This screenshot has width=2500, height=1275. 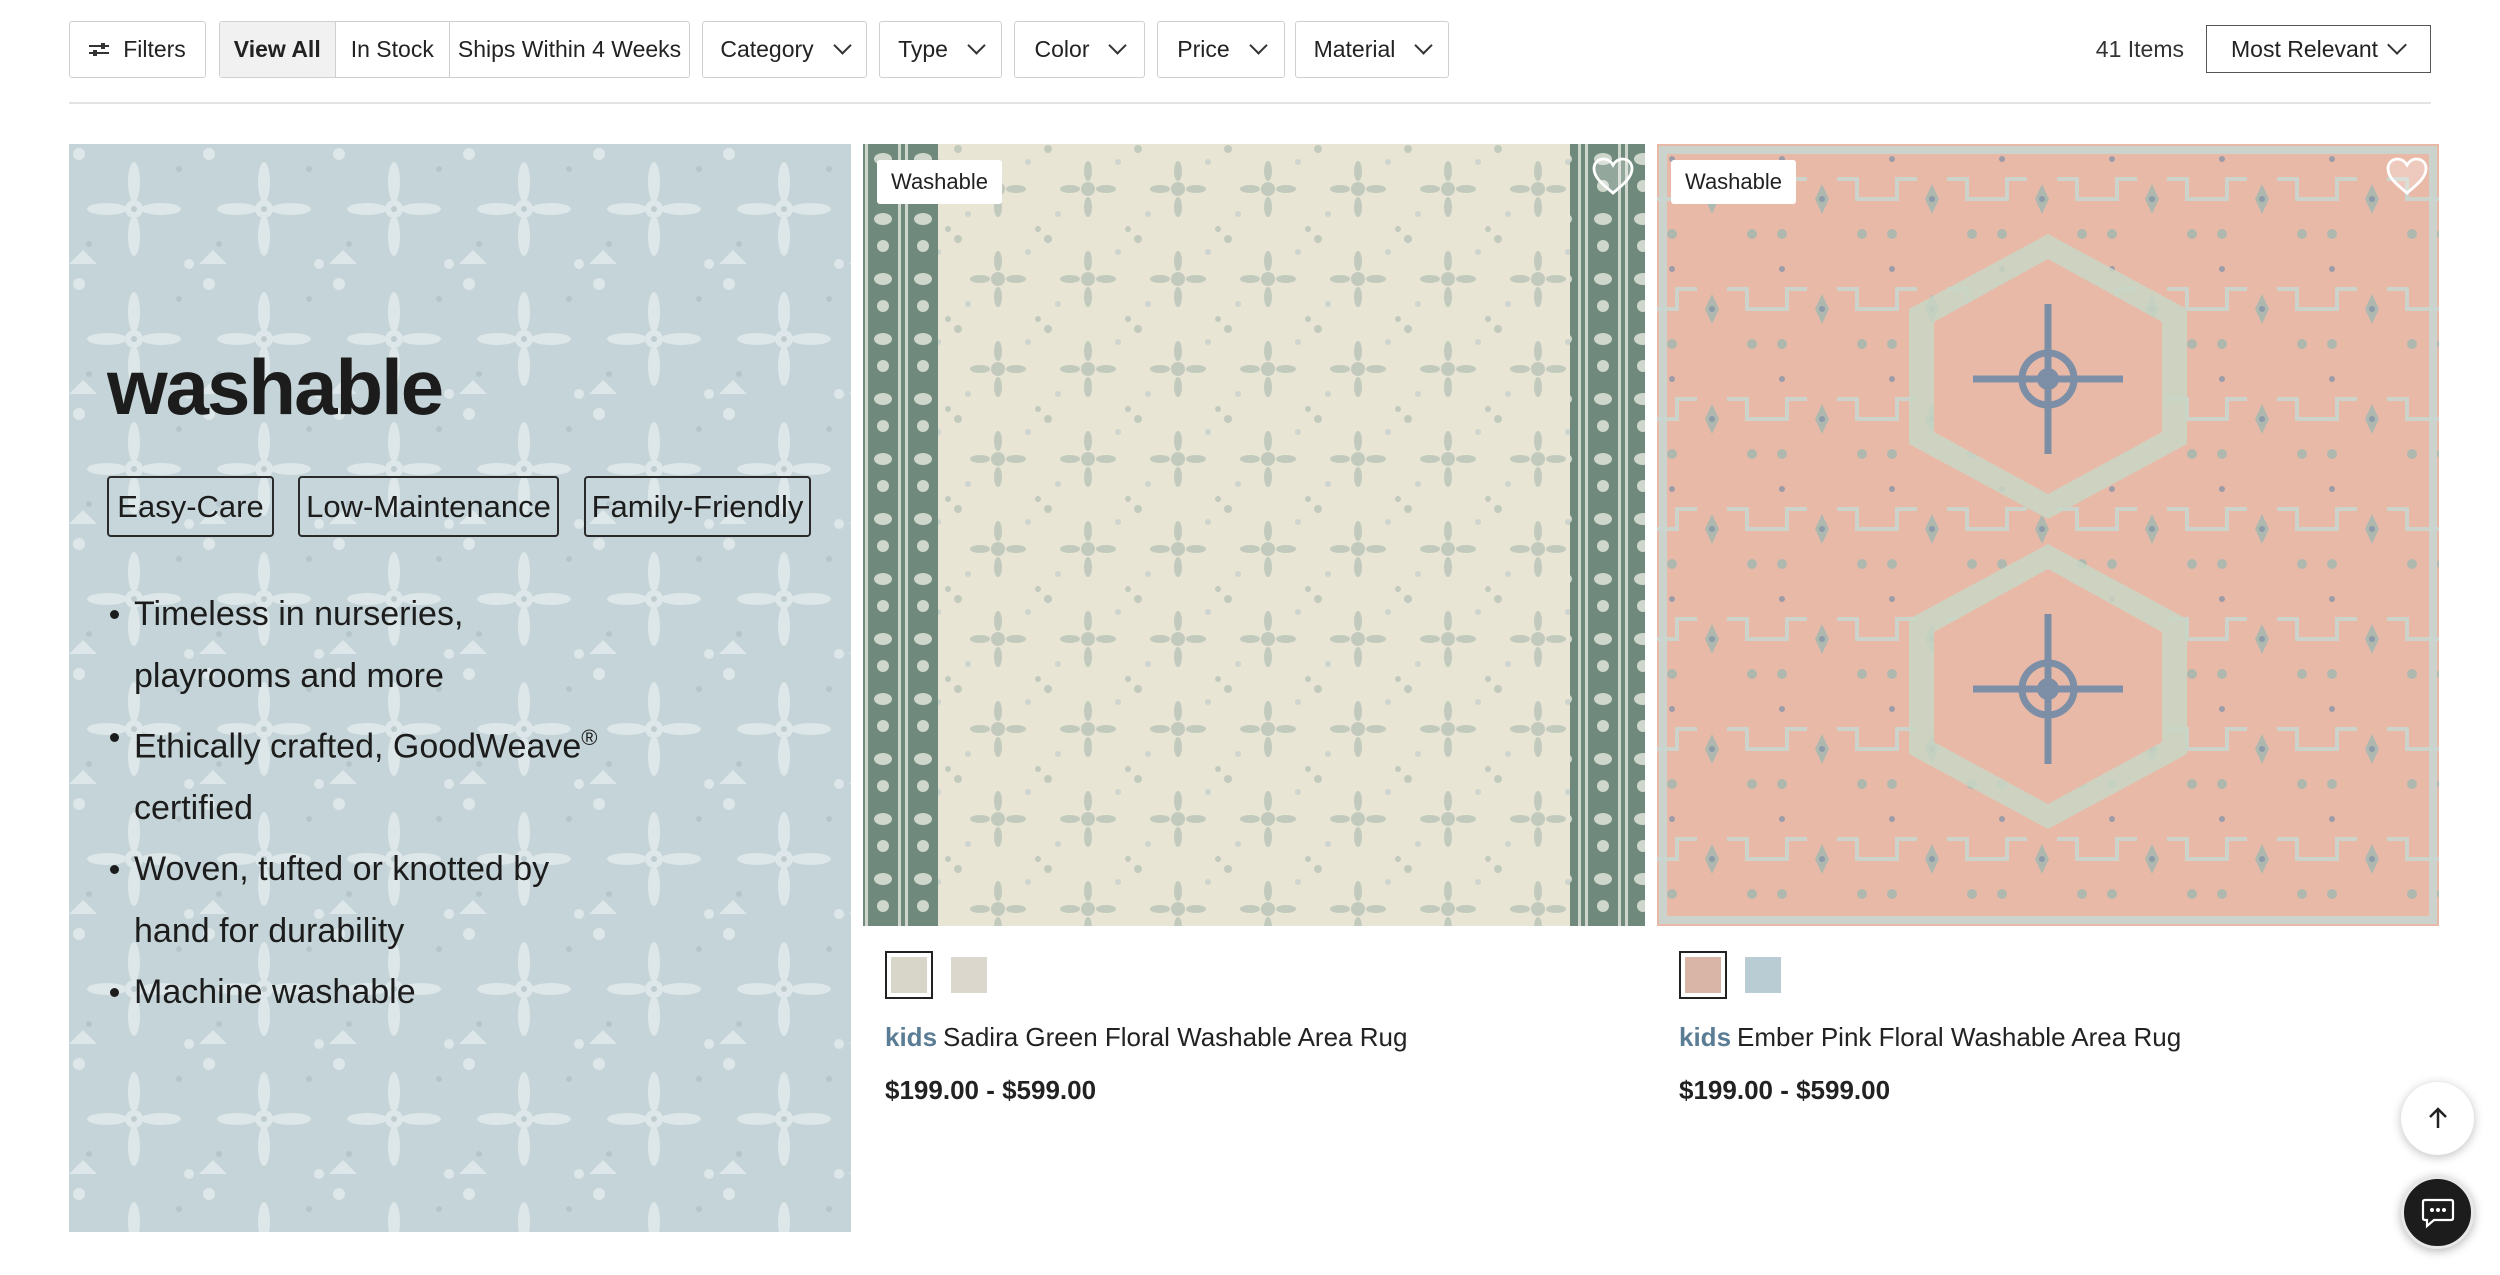 What do you see at coordinates (767, 49) in the screenshot?
I see `category-dropdown-label: Category` at bounding box center [767, 49].